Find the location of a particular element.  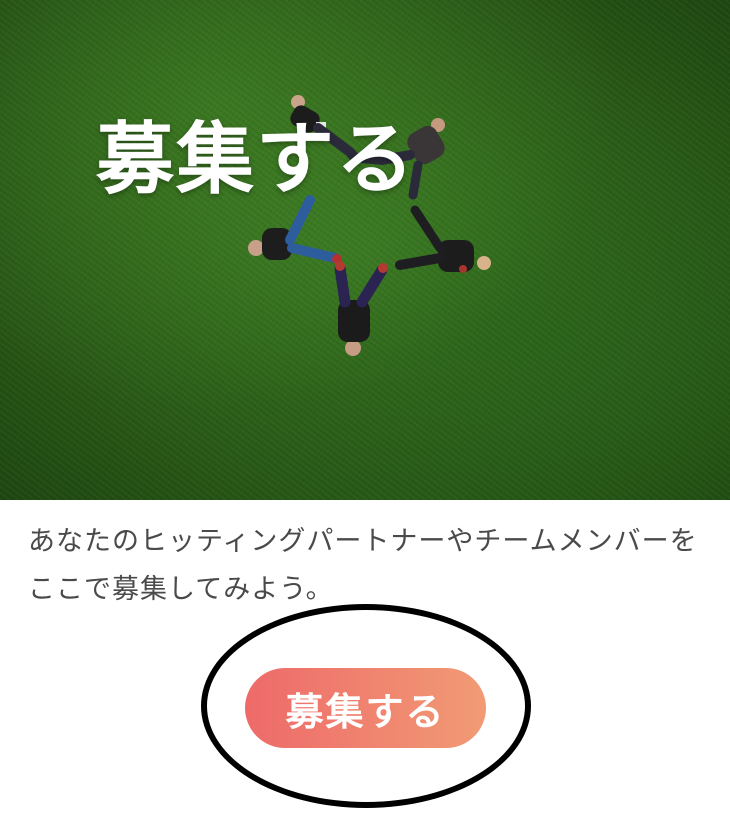

hero-title: 募集する is located at coordinates (256, 160).